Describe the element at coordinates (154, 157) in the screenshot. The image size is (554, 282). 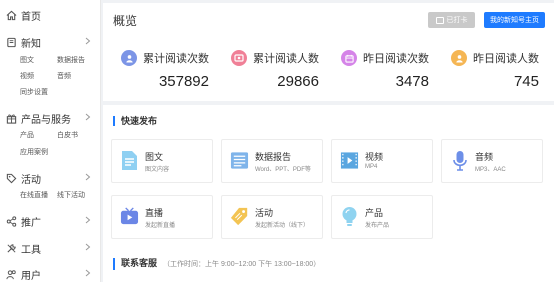
I see `tile-title: 图文` at that location.